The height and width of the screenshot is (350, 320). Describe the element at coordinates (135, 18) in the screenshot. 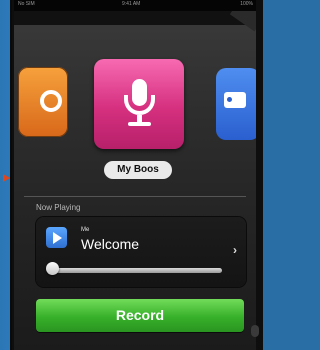

I see `top-band` at that location.